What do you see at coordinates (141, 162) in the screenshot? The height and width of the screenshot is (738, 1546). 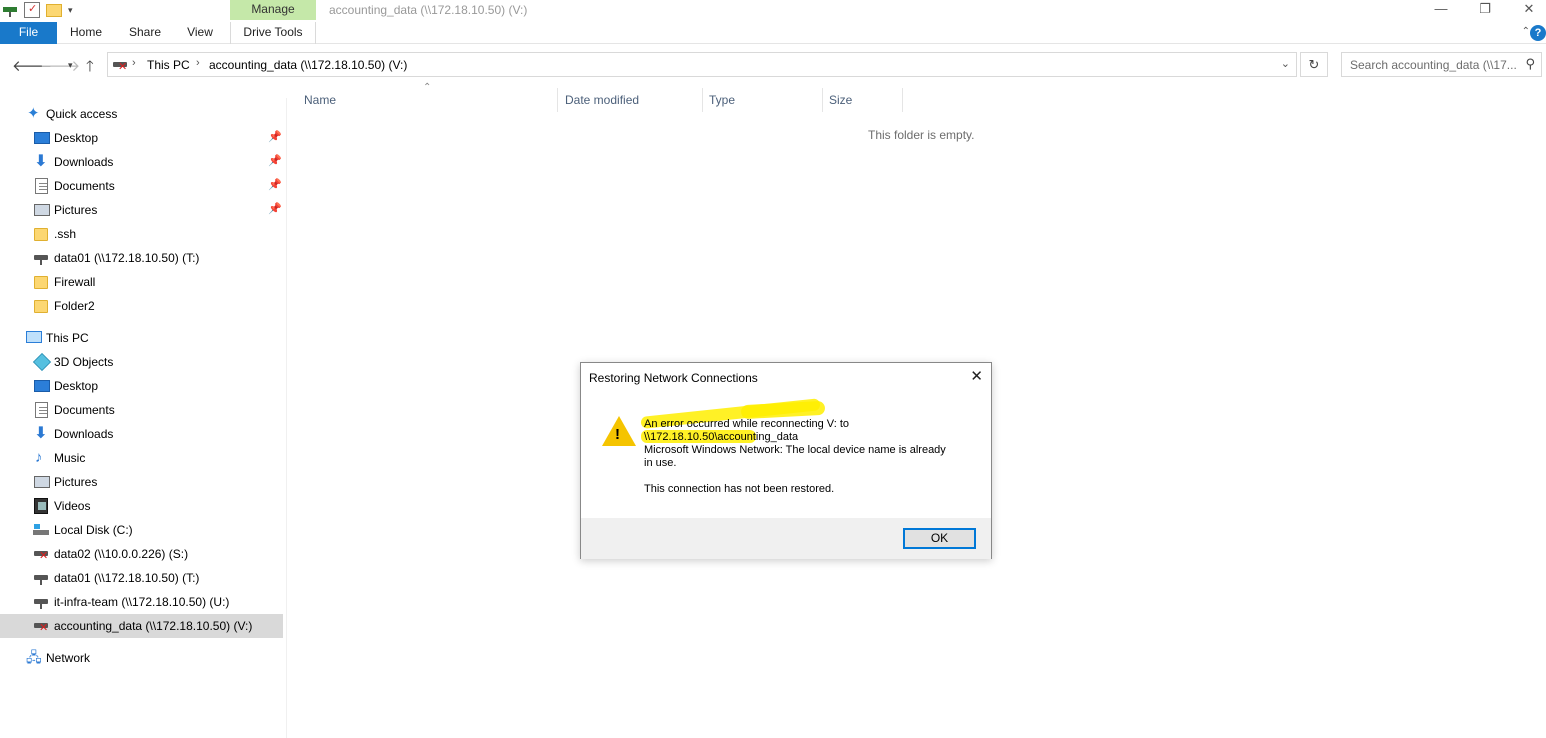 I see `nav-qa-downloads: ⬇ Downloads 📌` at bounding box center [141, 162].